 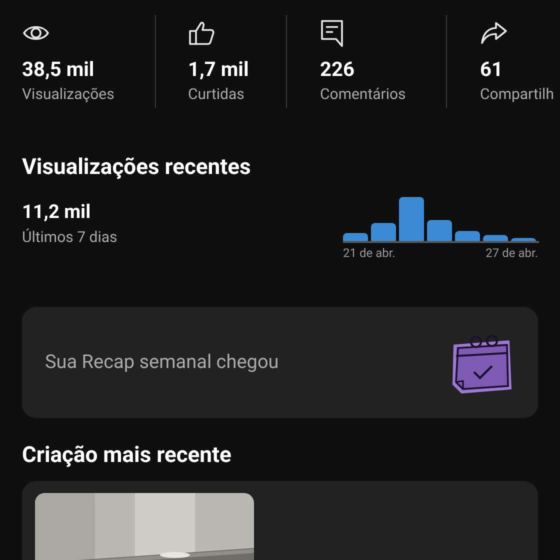 What do you see at coordinates (494, 33) in the screenshot?
I see `share-icon` at bounding box center [494, 33].